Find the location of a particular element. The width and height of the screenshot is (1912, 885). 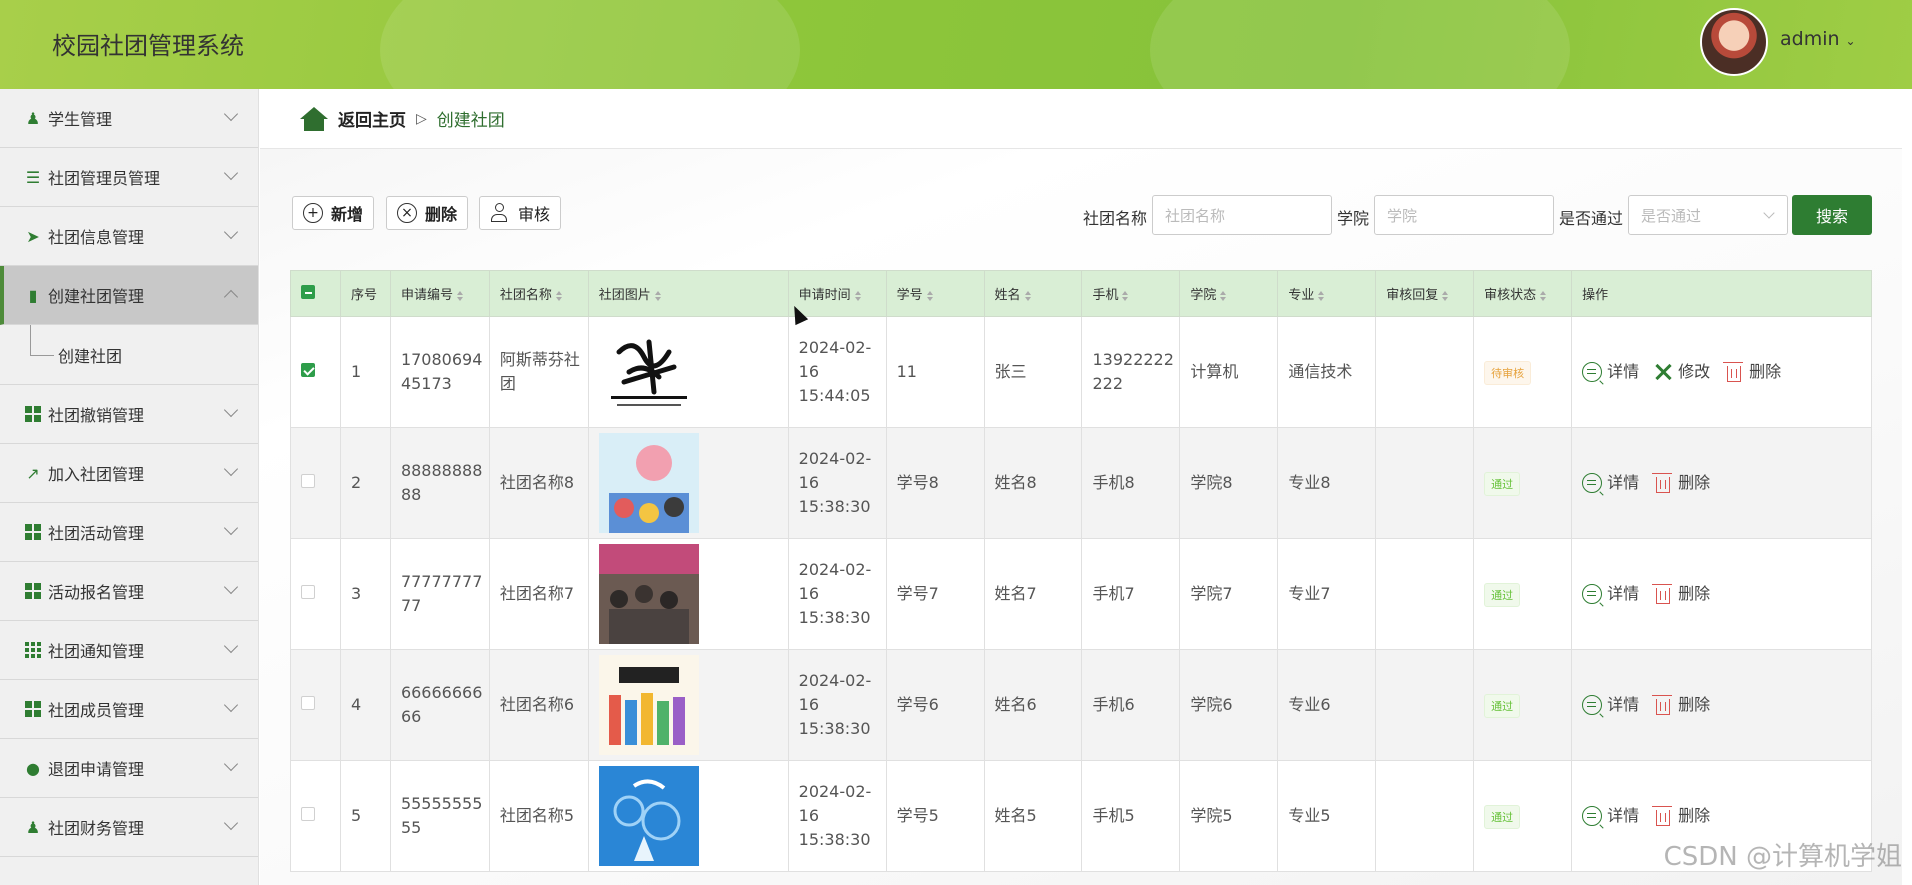

column-header: 专业 is located at coordinates (1327, 293).